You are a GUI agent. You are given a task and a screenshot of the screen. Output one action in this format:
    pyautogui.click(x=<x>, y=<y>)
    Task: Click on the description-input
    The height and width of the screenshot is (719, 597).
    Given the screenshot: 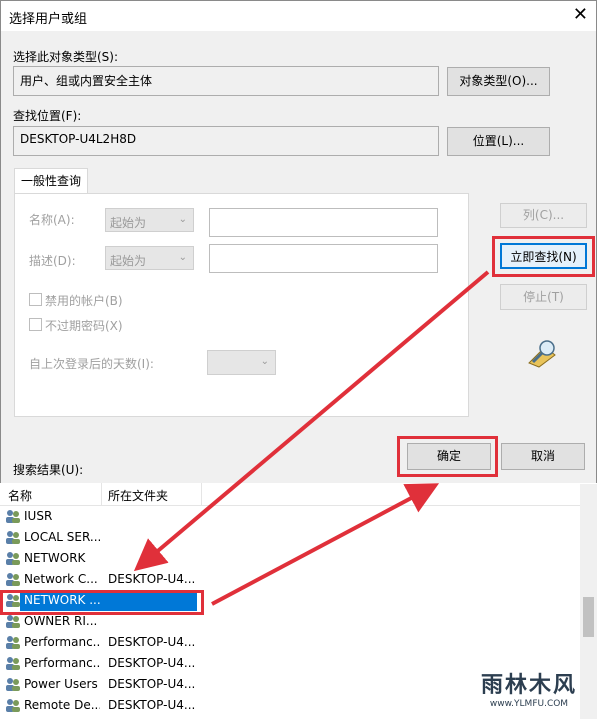 What is the action you would take?
    pyautogui.click(x=323, y=258)
    